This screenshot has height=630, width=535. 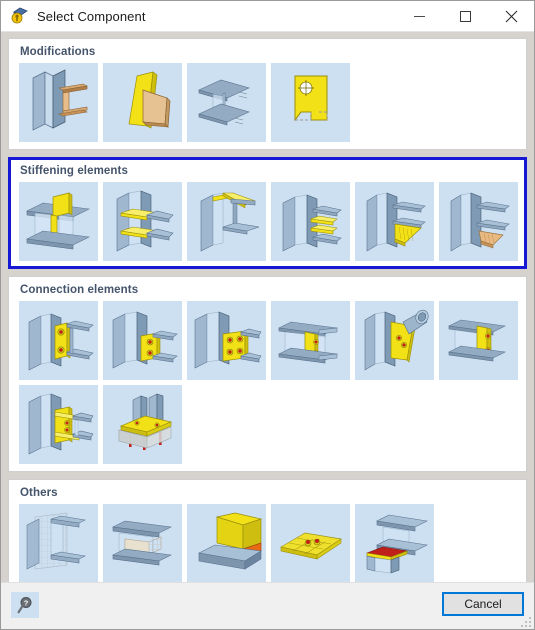 What do you see at coordinates (525, 621) in the screenshot?
I see `resize-grip-icon` at bounding box center [525, 621].